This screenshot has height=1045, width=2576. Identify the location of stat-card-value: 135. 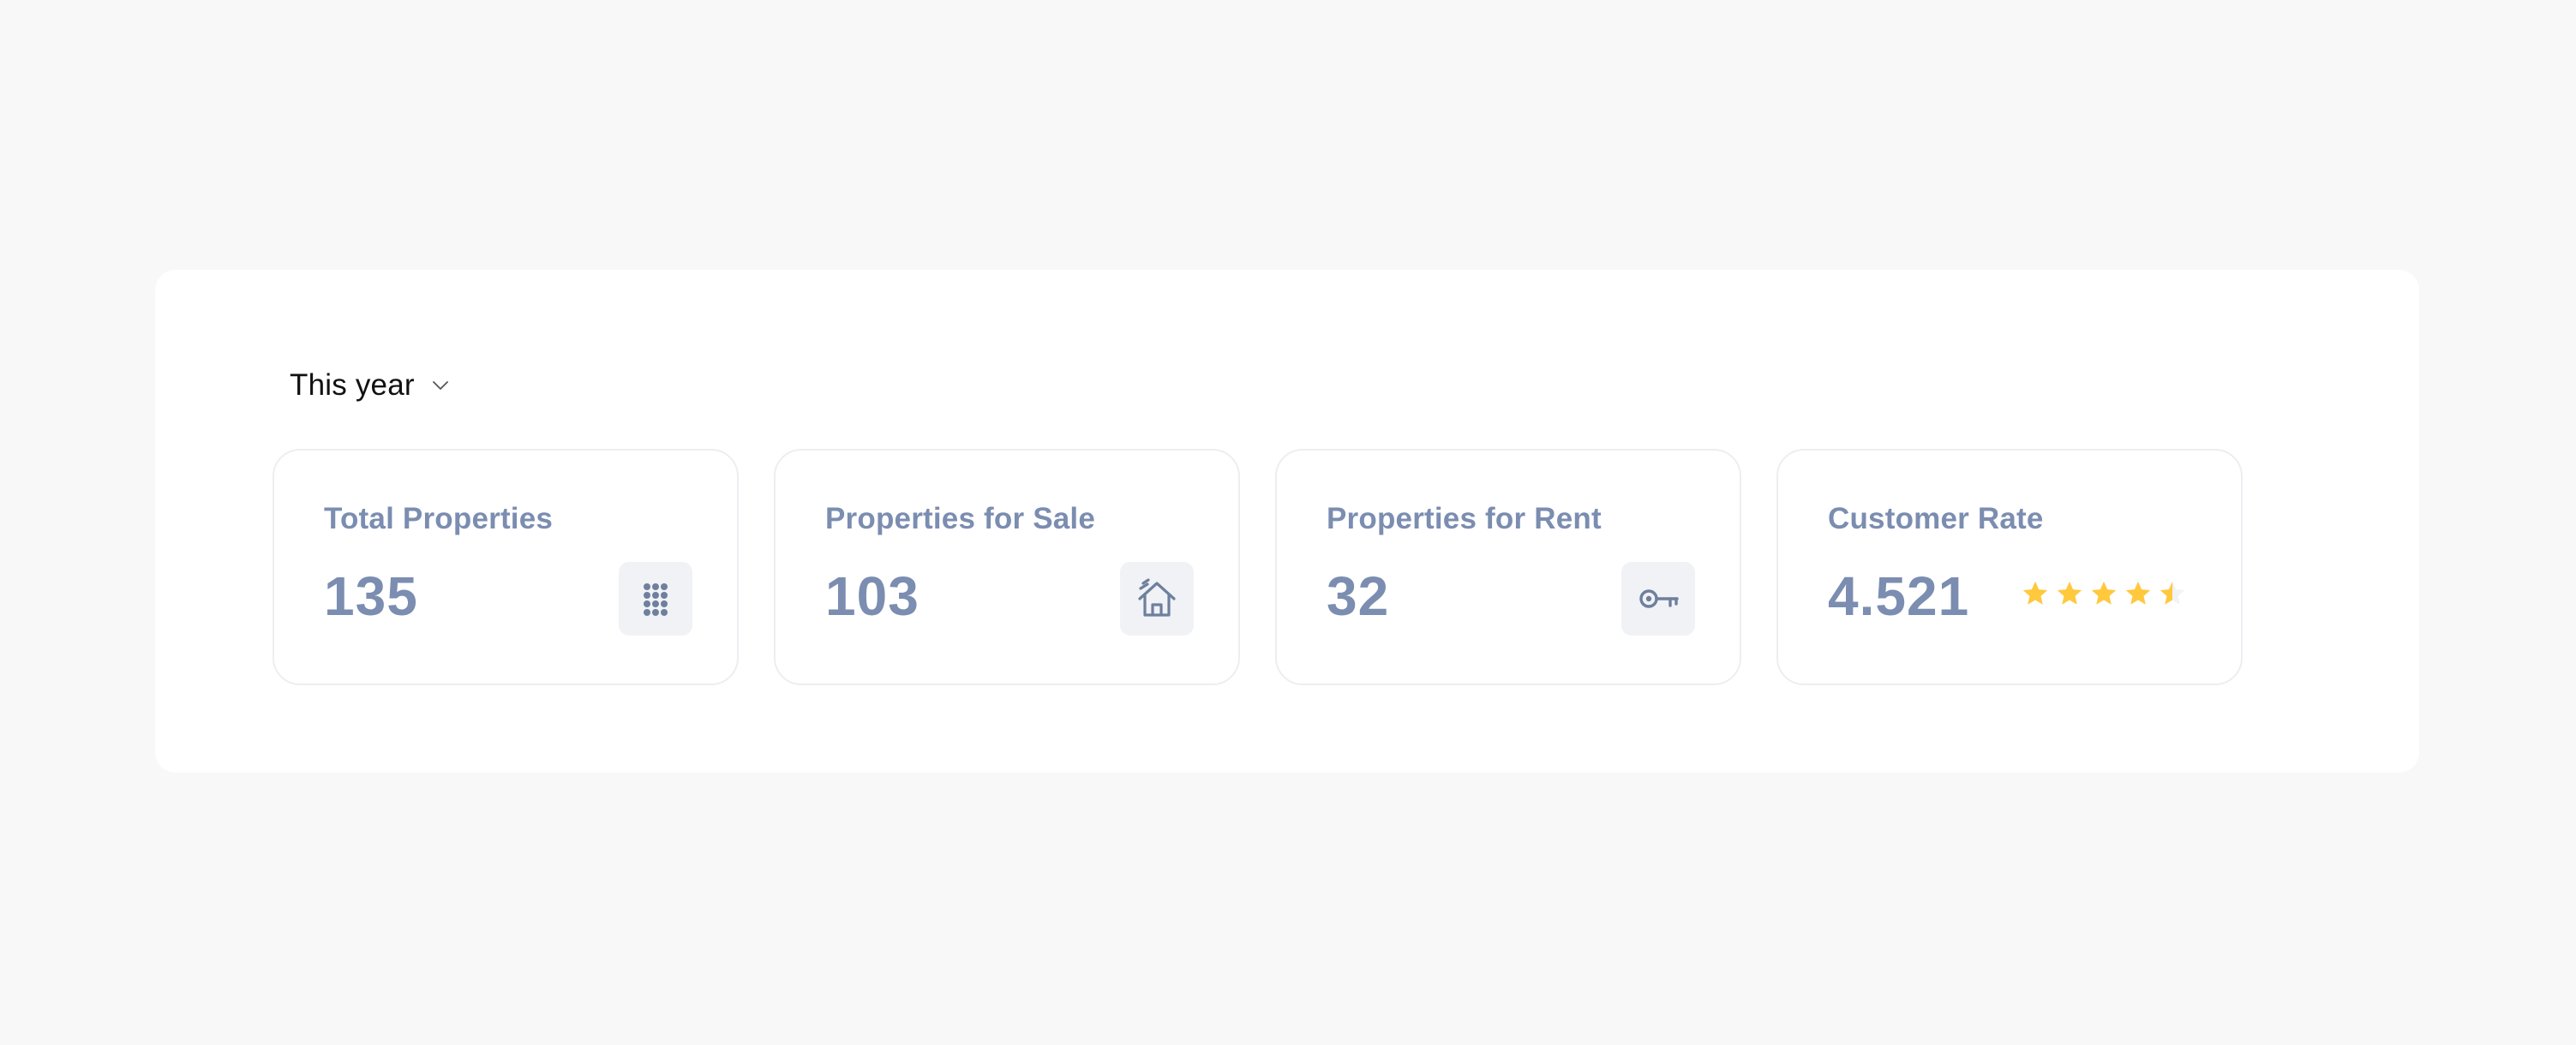
(371, 596).